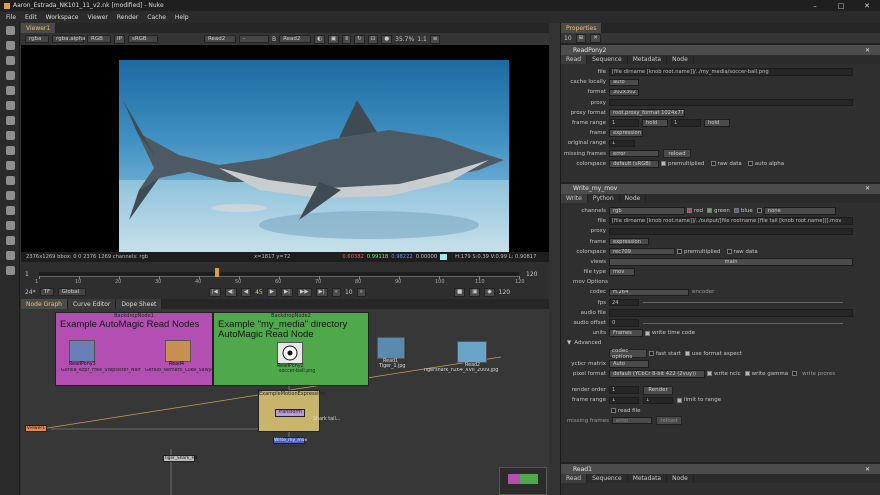  What do you see at coordinates (347, 39) in the screenshot?
I see `pause-icon: Ⅱ` at bounding box center [347, 39].